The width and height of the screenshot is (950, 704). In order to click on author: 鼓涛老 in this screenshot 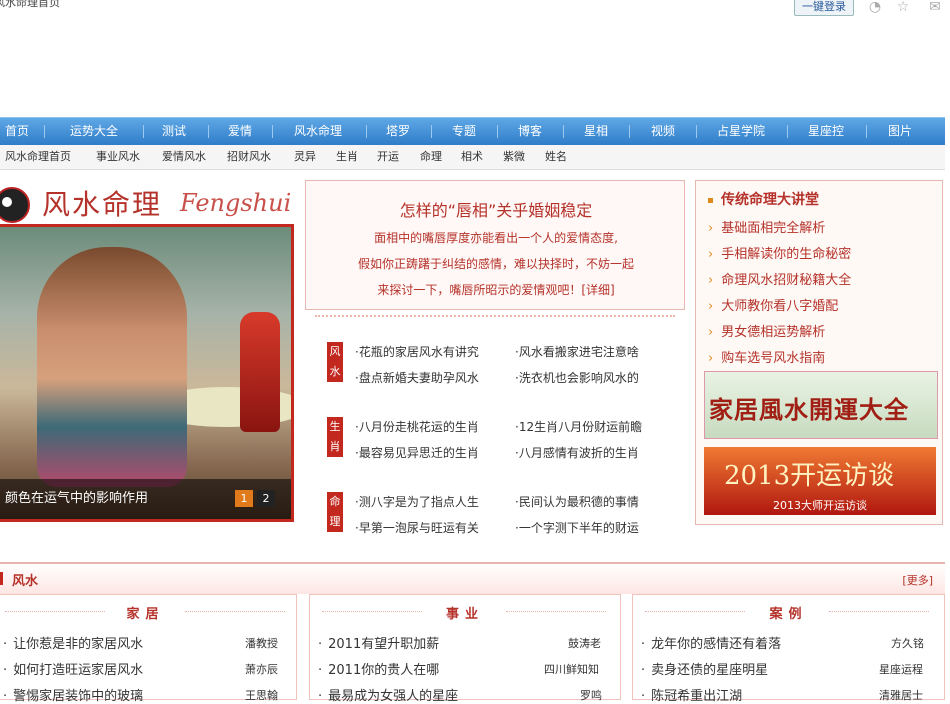, I will do `click(584, 643)`.